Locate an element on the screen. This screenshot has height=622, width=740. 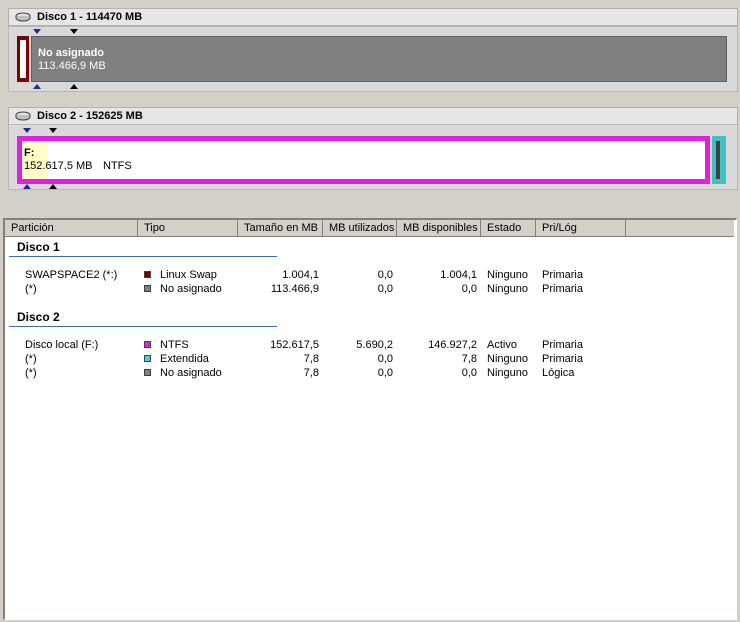
disk2-title: Disco 2 - 152625 MB is located at coordinates (90, 116).